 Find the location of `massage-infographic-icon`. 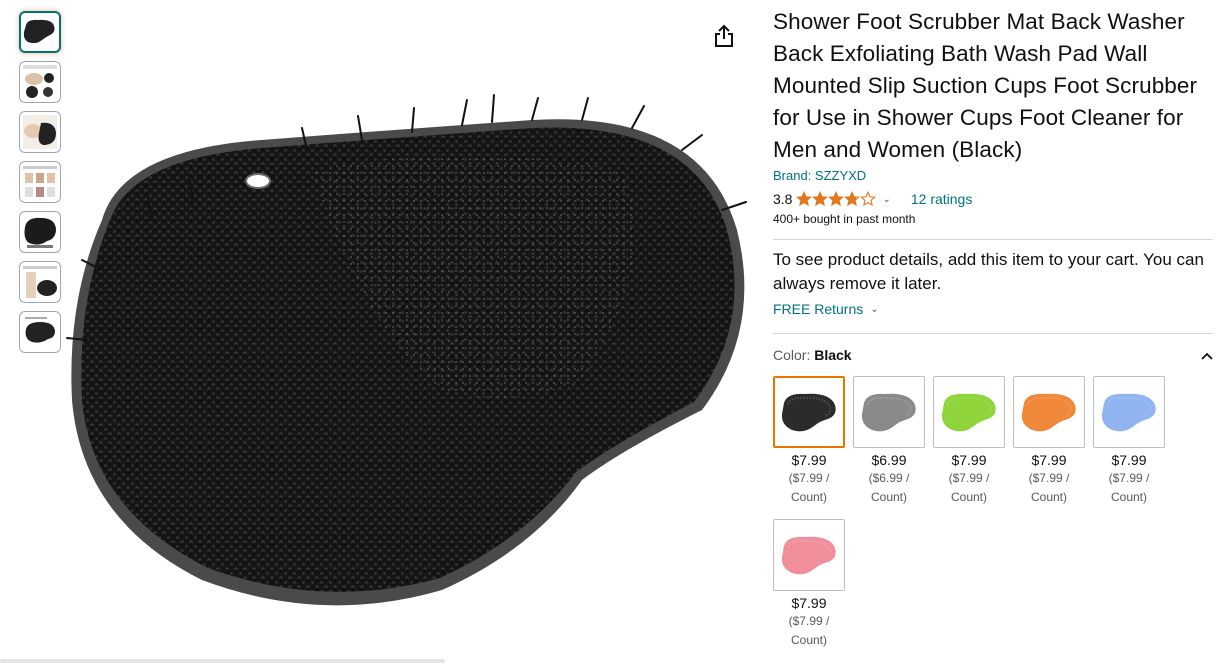

massage-infographic-icon is located at coordinates (40, 282).